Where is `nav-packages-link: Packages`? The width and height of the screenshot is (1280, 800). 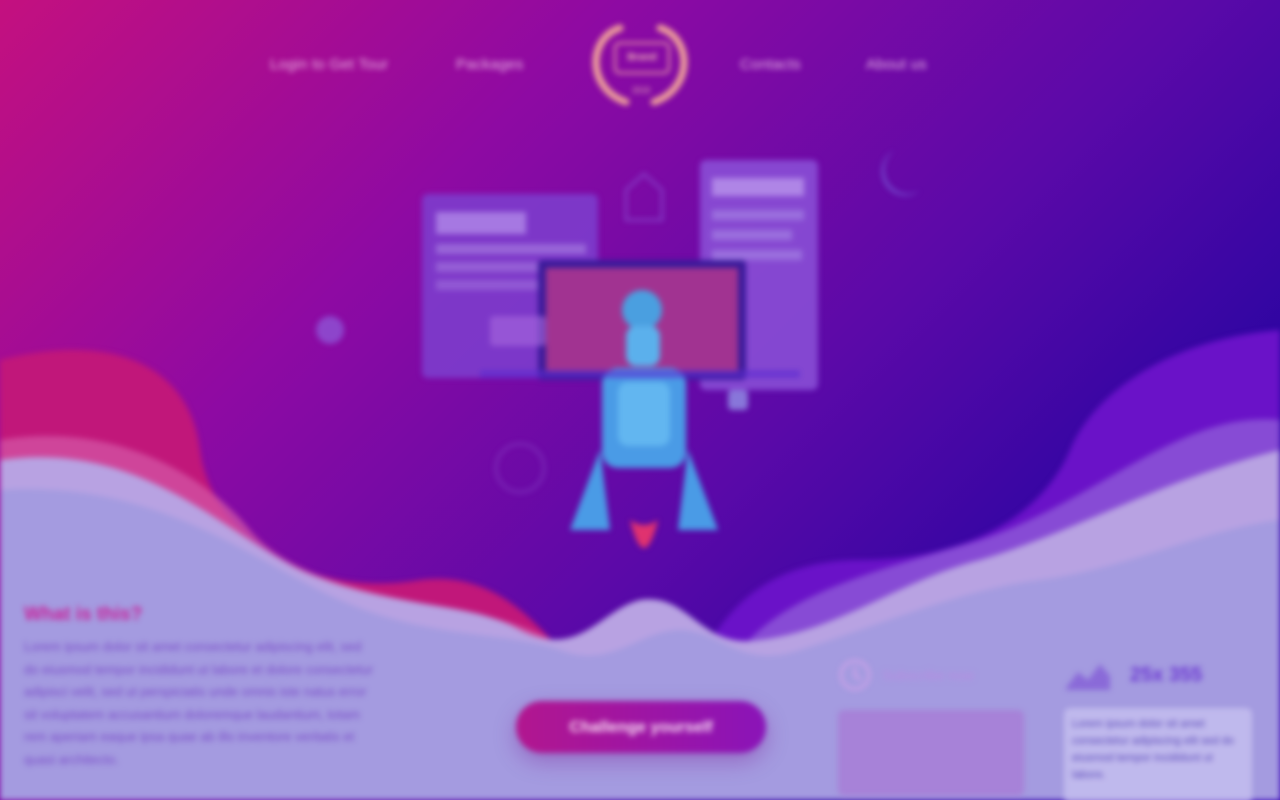 nav-packages-link: Packages is located at coordinates (489, 64).